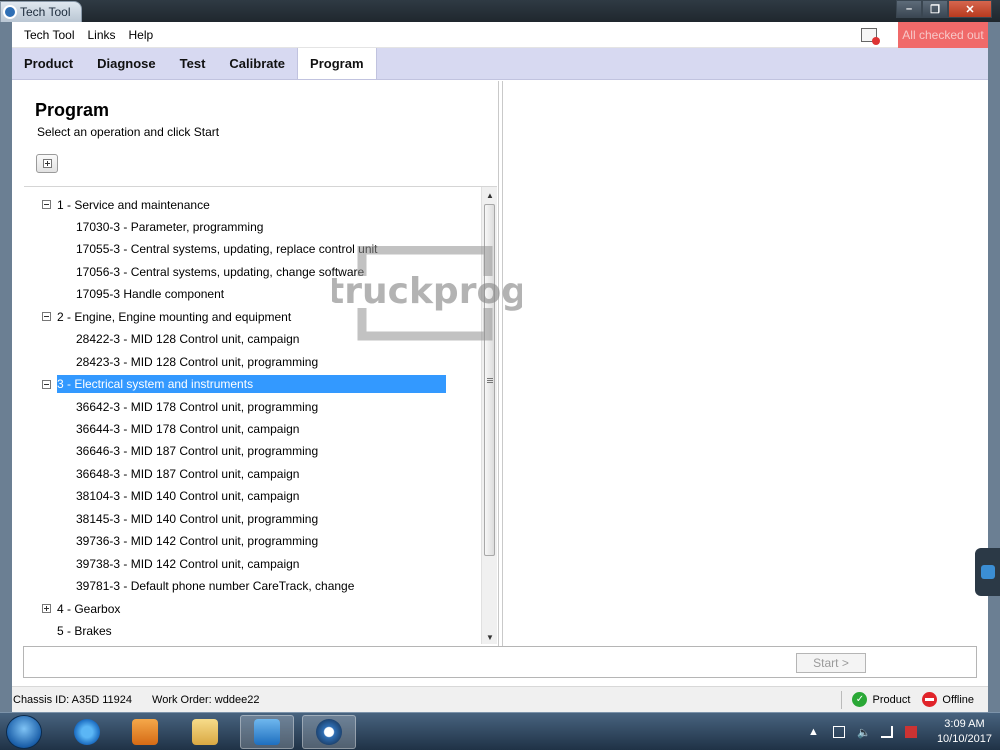  What do you see at coordinates (838, 732) in the screenshot?
I see `battery-icon` at bounding box center [838, 732].